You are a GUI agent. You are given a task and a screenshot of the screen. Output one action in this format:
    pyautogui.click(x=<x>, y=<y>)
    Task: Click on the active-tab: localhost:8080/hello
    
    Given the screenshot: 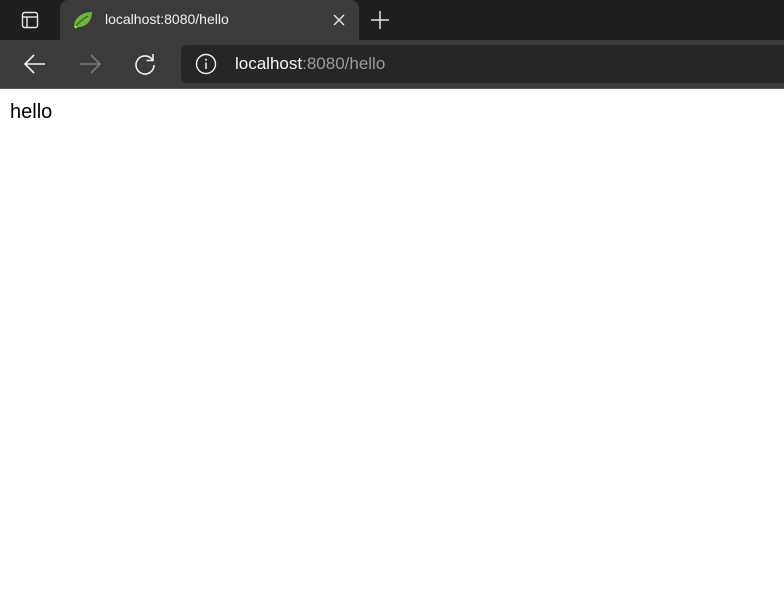 What is the action you would take?
    pyautogui.click(x=209, y=20)
    